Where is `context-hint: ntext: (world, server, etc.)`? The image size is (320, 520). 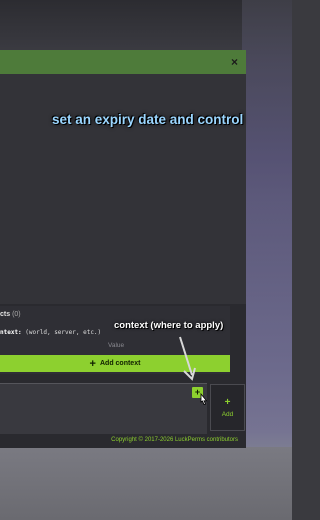 context-hint: ntext: (world, server, etc.) is located at coordinates (50, 332).